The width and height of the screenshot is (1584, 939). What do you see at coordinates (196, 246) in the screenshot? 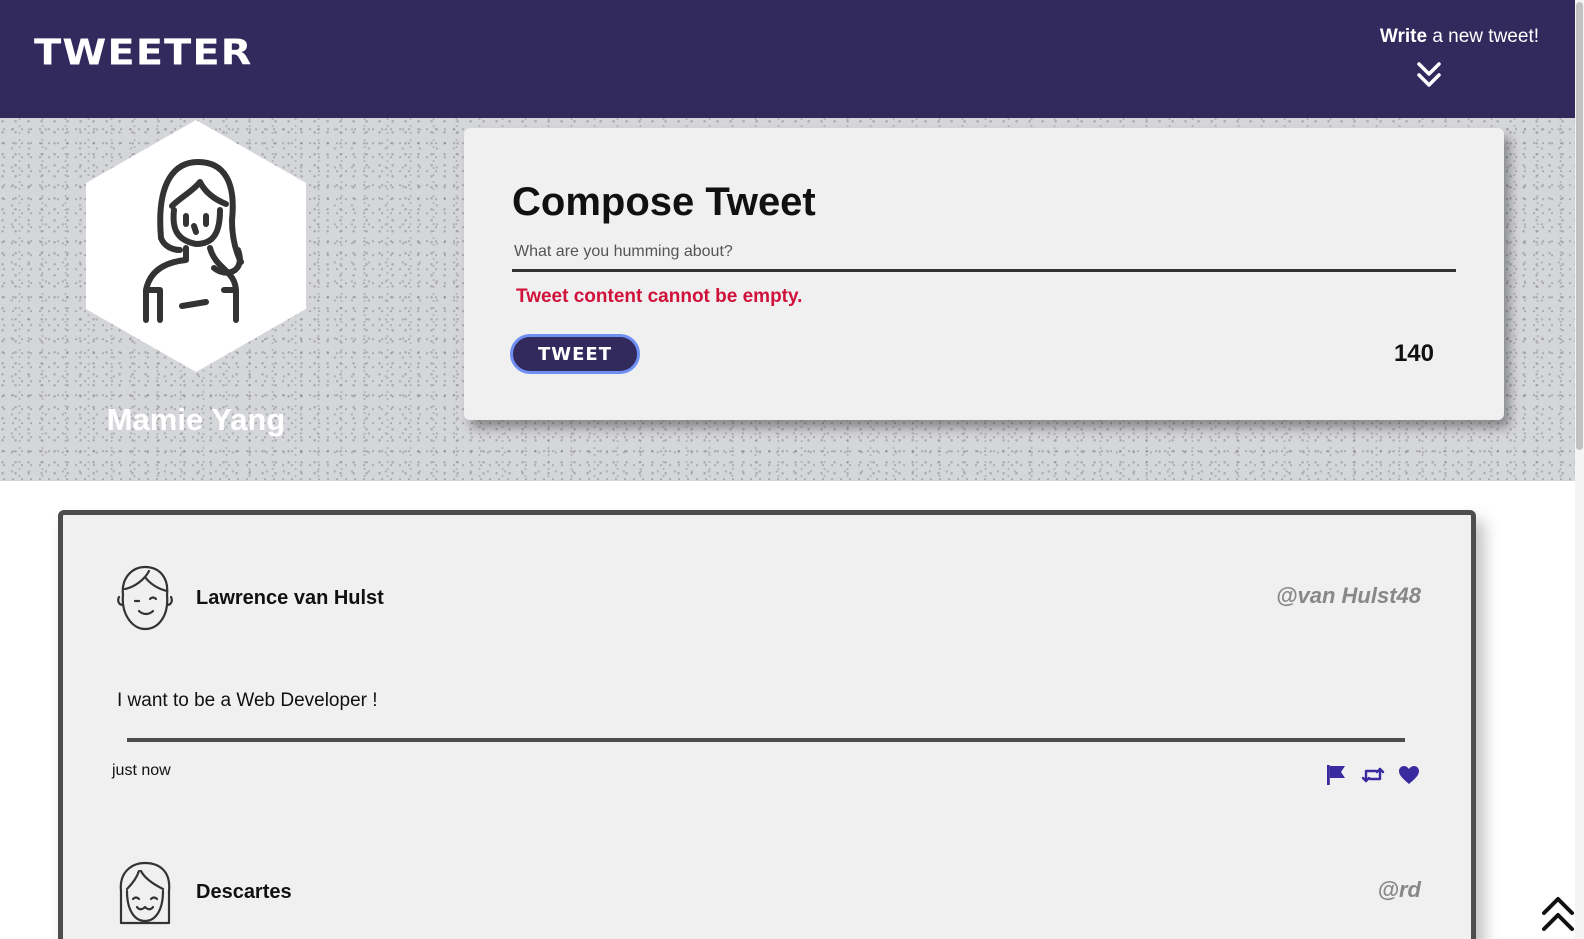
I see `woman-avatar-icon` at bounding box center [196, 246].